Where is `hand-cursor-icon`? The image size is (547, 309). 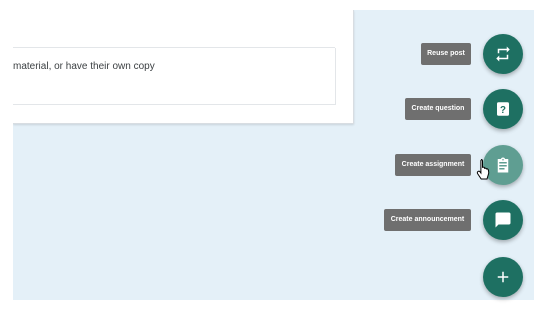
hand-cursor-icon is located at coordinates (483, 169).